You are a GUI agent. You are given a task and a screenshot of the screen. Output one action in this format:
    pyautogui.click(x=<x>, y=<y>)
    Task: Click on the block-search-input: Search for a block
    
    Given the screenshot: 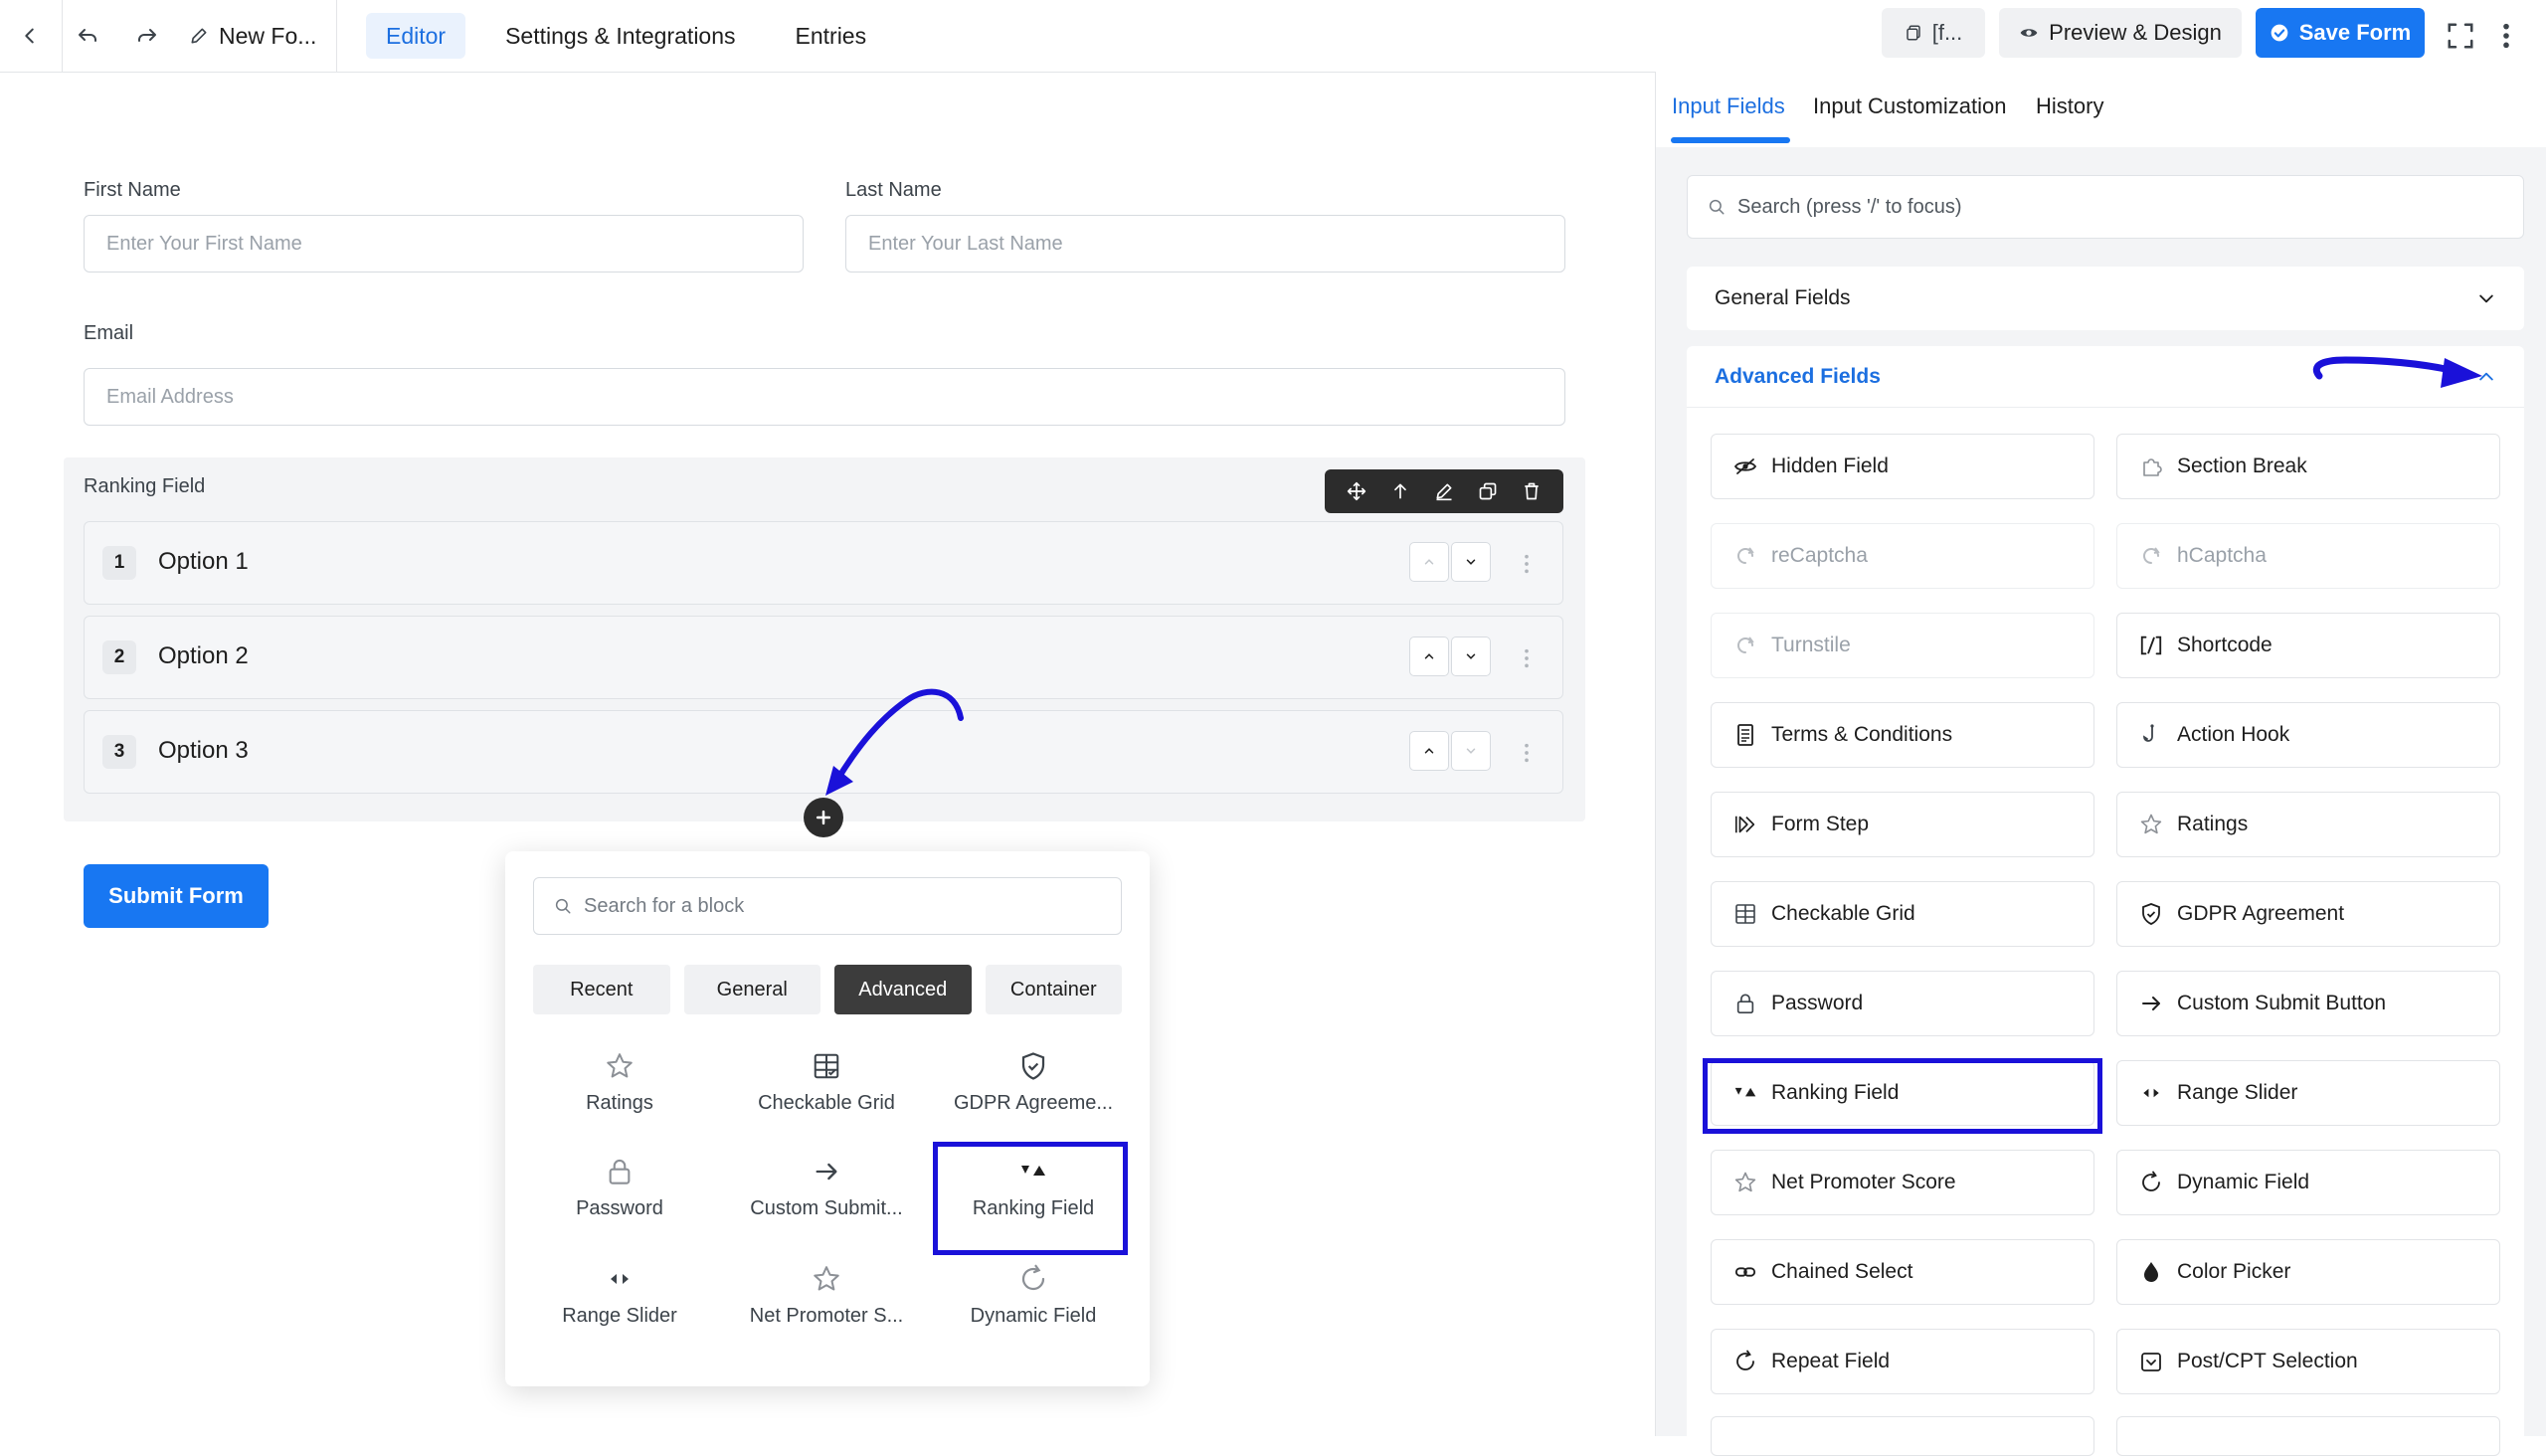 What is the action you would take?
    pyautogui.click(x=827, y=906)
    